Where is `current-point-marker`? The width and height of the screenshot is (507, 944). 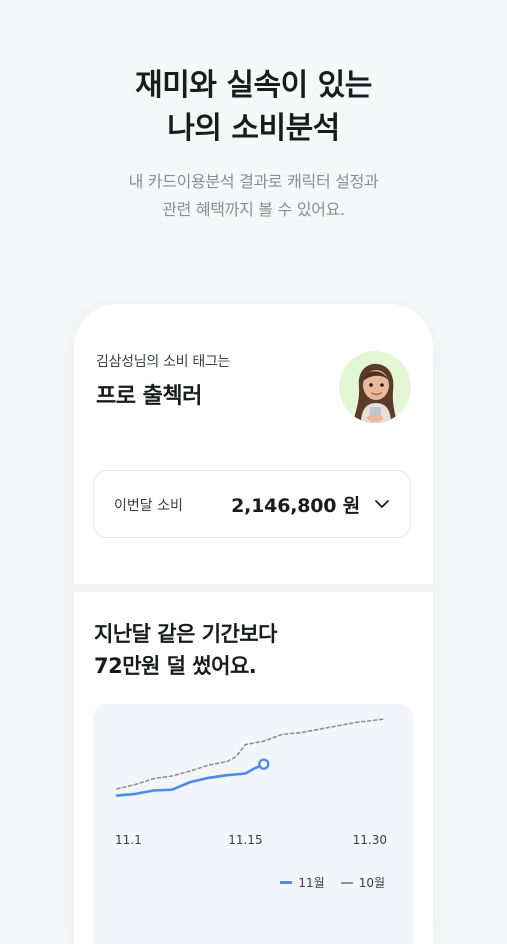
current-point-marker is located at coordinates (264, 764).